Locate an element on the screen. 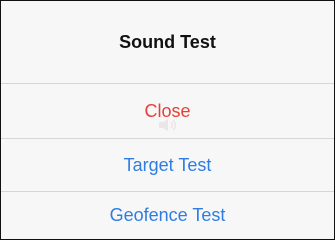 The height and width of the screenshot is (240, 335). sheet-title: Sound Test is located at coordinates (167, 41).